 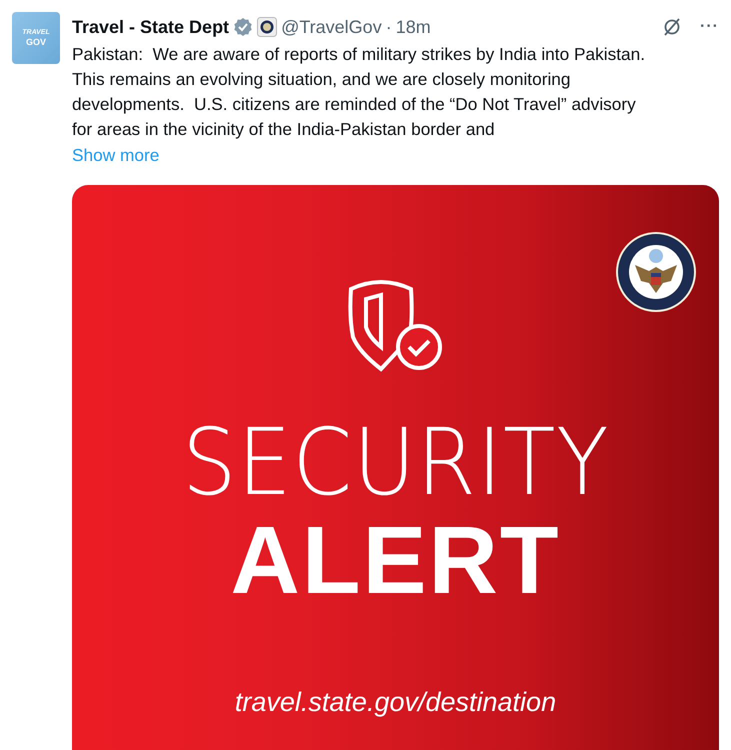 What do you see at coordinates (395, 702) in the screenshot?
I see `url-text: travel.state.gov/destination` at bounding box center [395, 702].